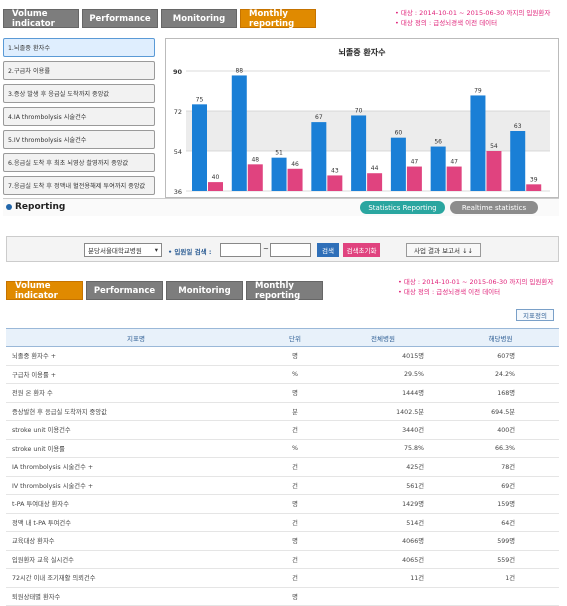  Describe the element at coordinates (178, 192) in the screenshot. I see `y-tick-label: 36` at that location.